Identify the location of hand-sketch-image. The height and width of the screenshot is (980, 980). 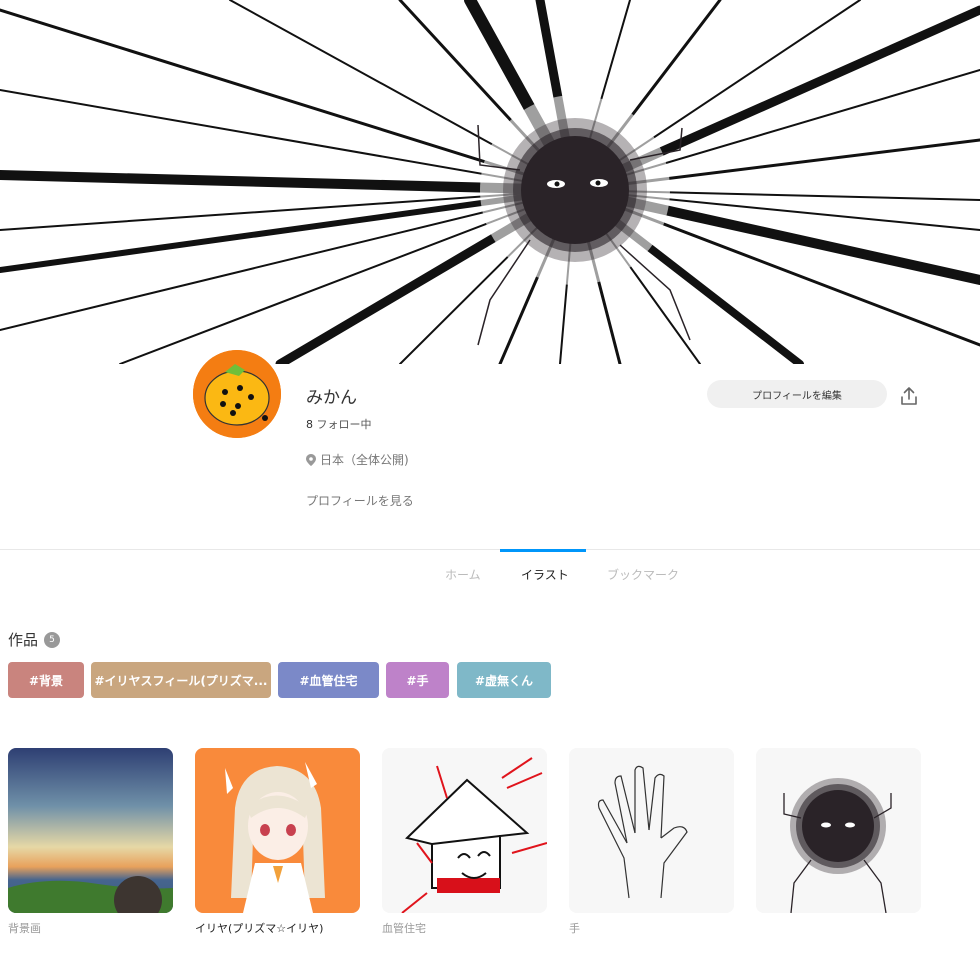
(651, 830).